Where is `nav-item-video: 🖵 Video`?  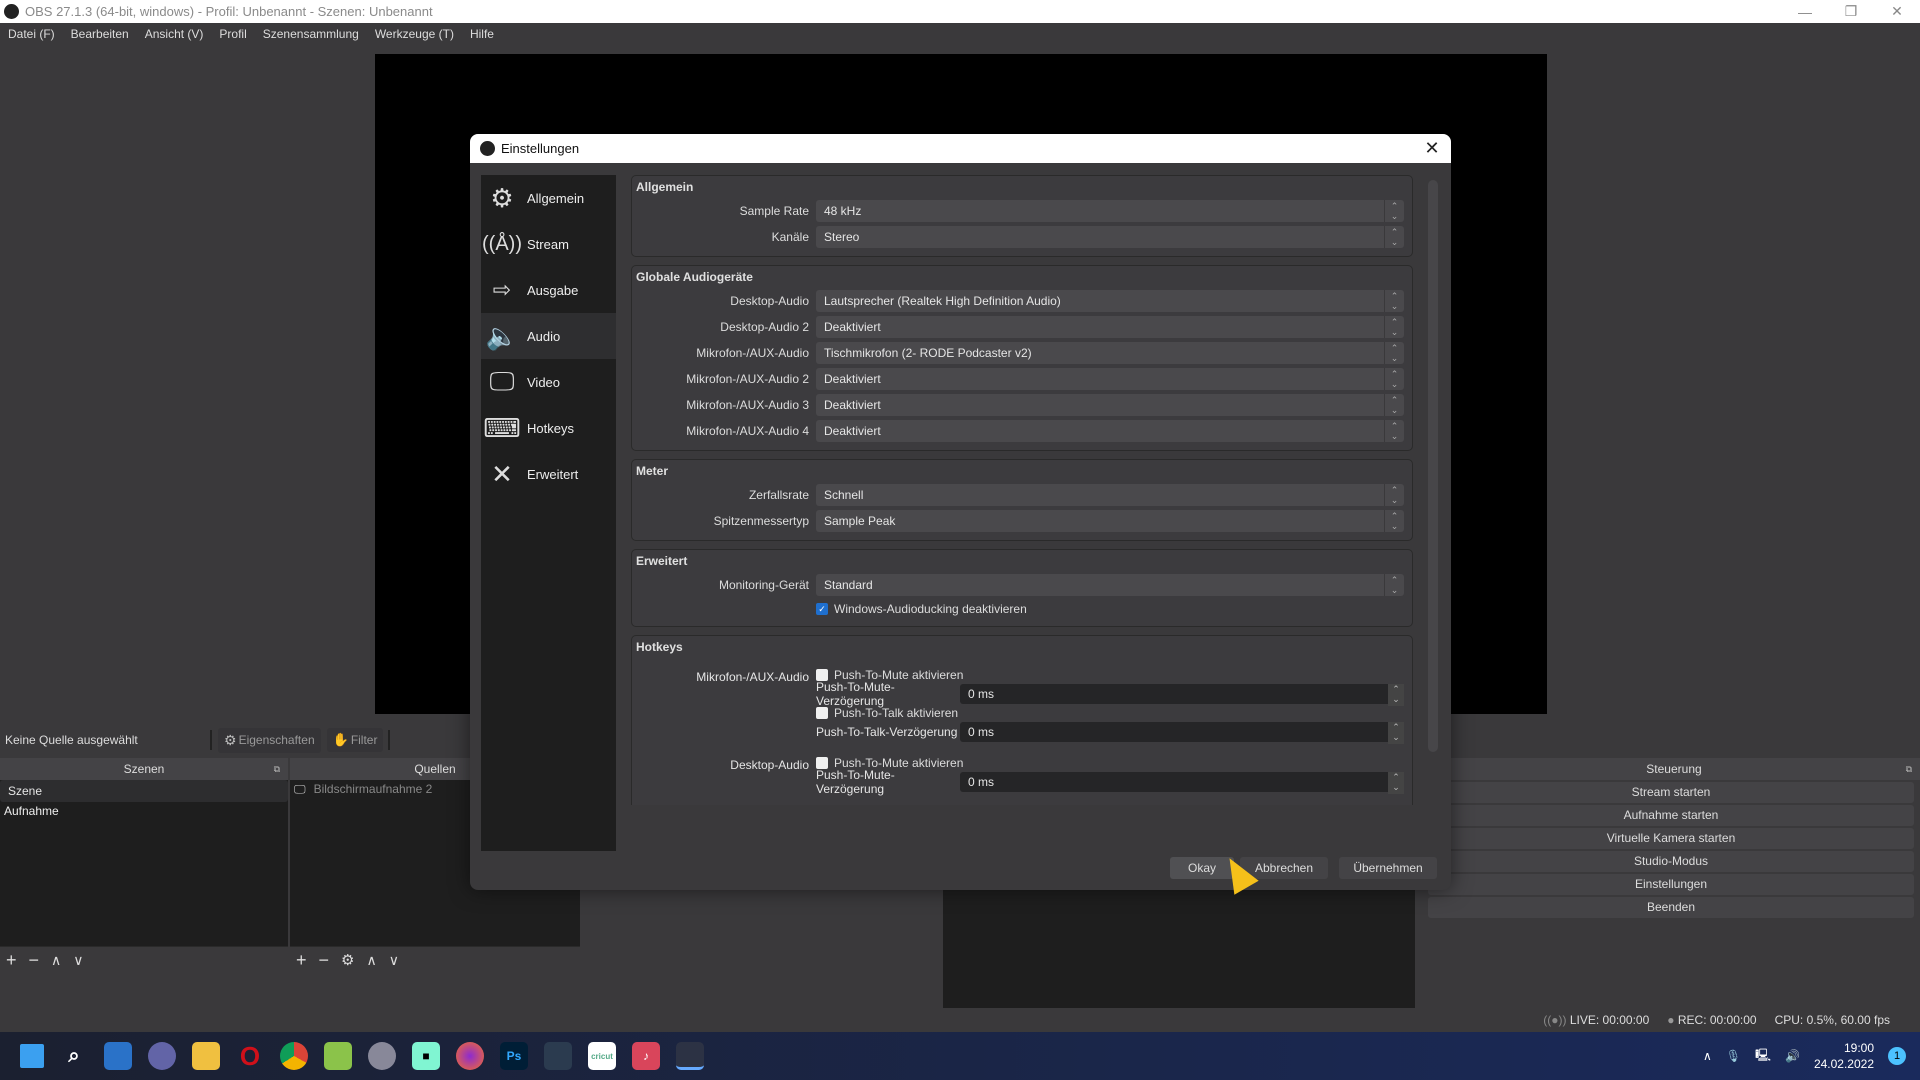 nav-item-video: 🖵 Video is located at coordinates (548, 382).